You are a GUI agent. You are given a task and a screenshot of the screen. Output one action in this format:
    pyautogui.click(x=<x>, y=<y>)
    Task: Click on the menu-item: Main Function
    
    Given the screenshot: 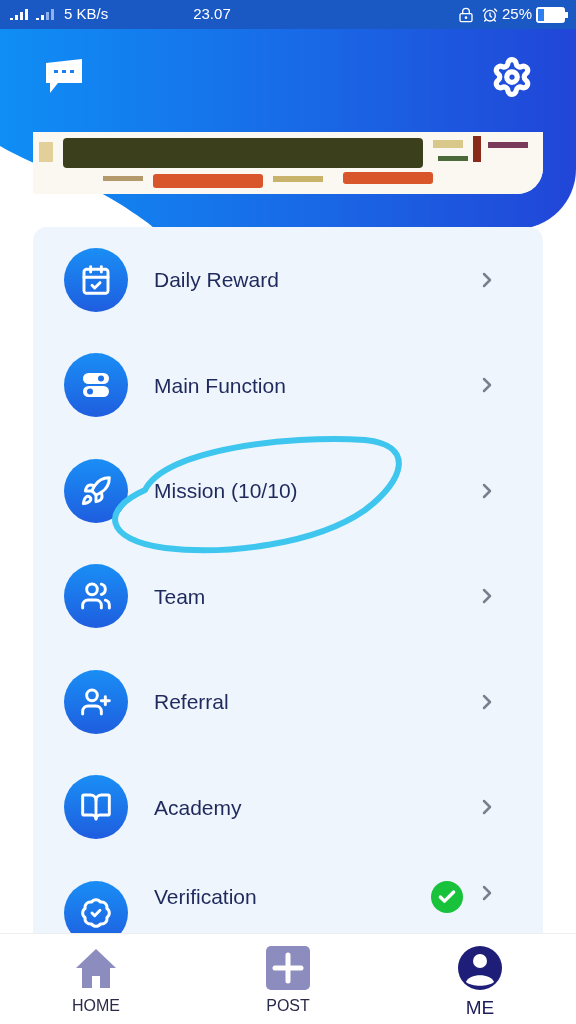 What is the action you would take?
    pyautogui.click(x=288, y=385)
    